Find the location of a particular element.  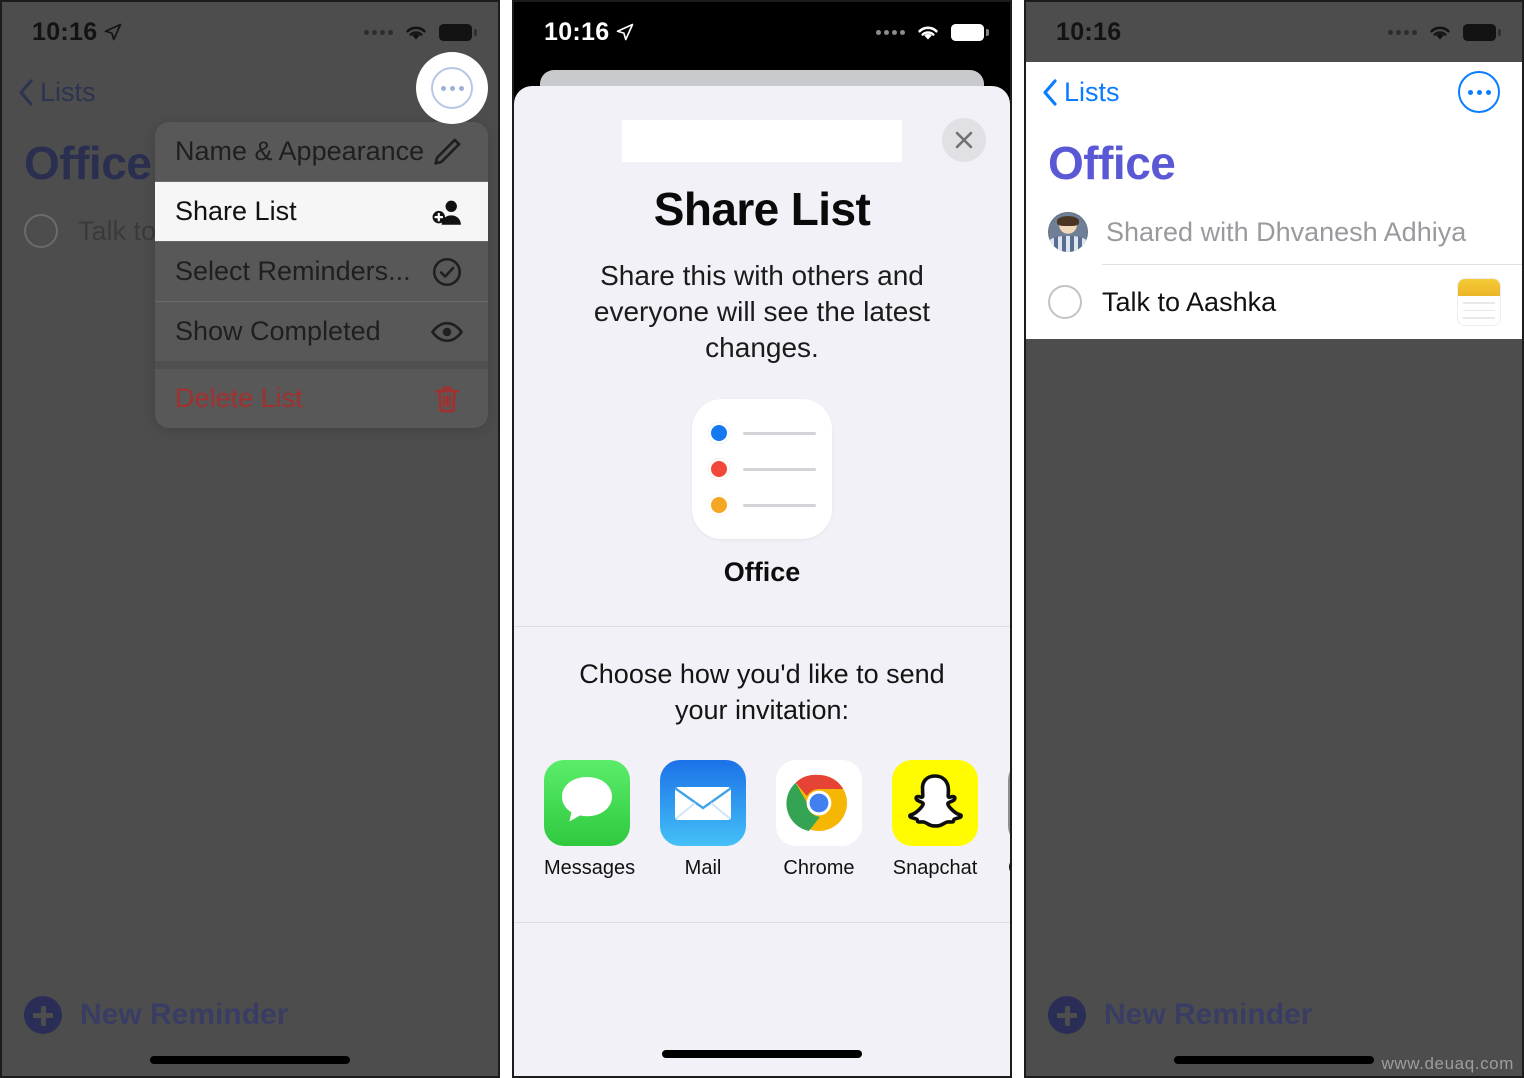

menu-item-show-completed: Show Completed is located at coordinates (321, 331).